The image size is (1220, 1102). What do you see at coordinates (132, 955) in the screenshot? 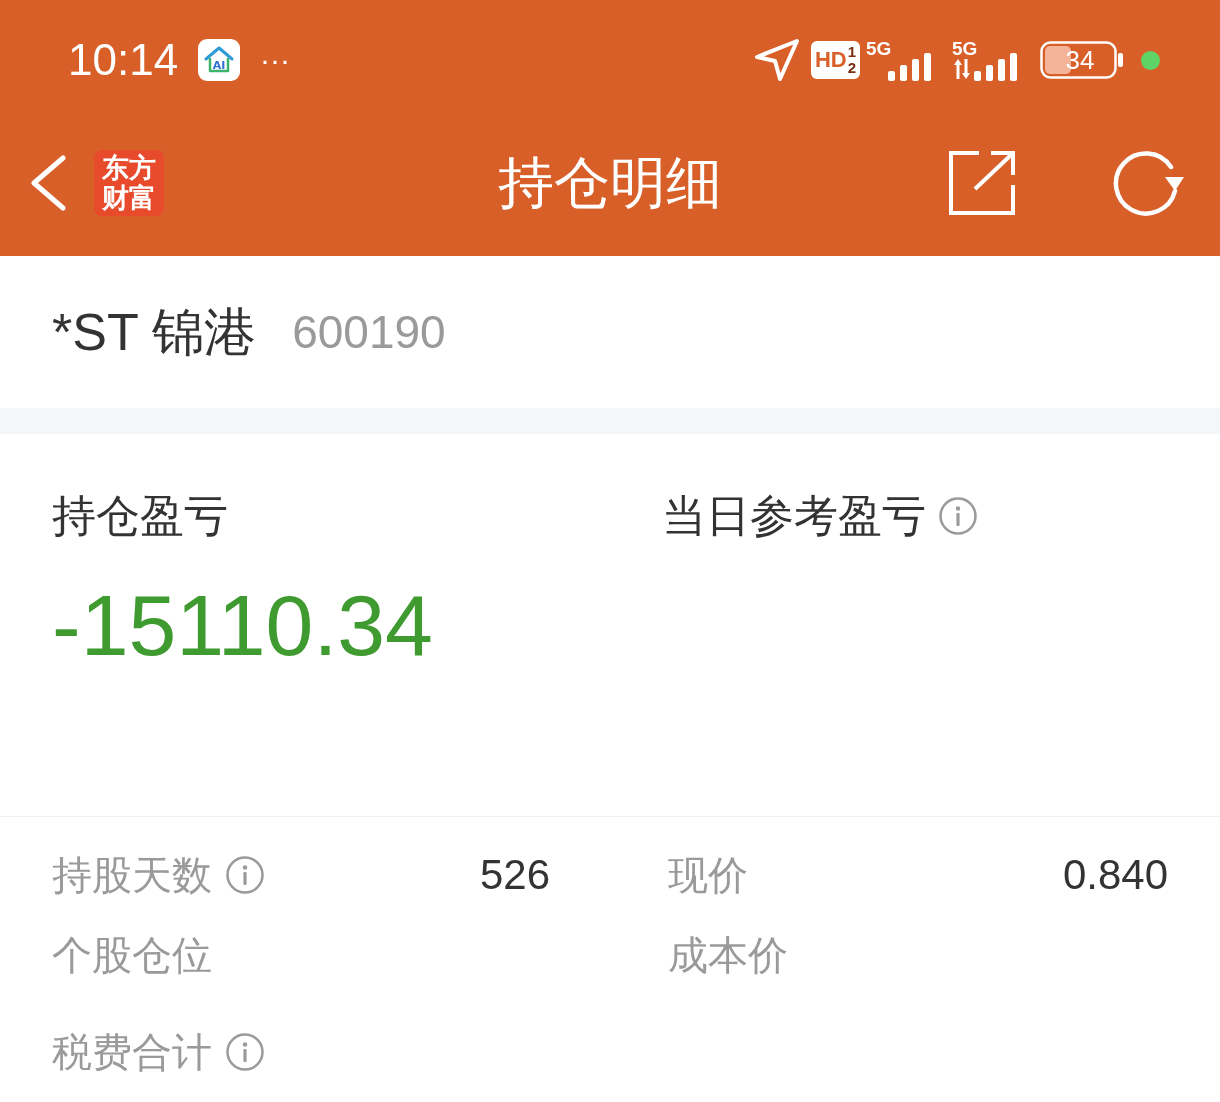
I see `detail-label: 个股仓位` at bounding box center [132, 955].